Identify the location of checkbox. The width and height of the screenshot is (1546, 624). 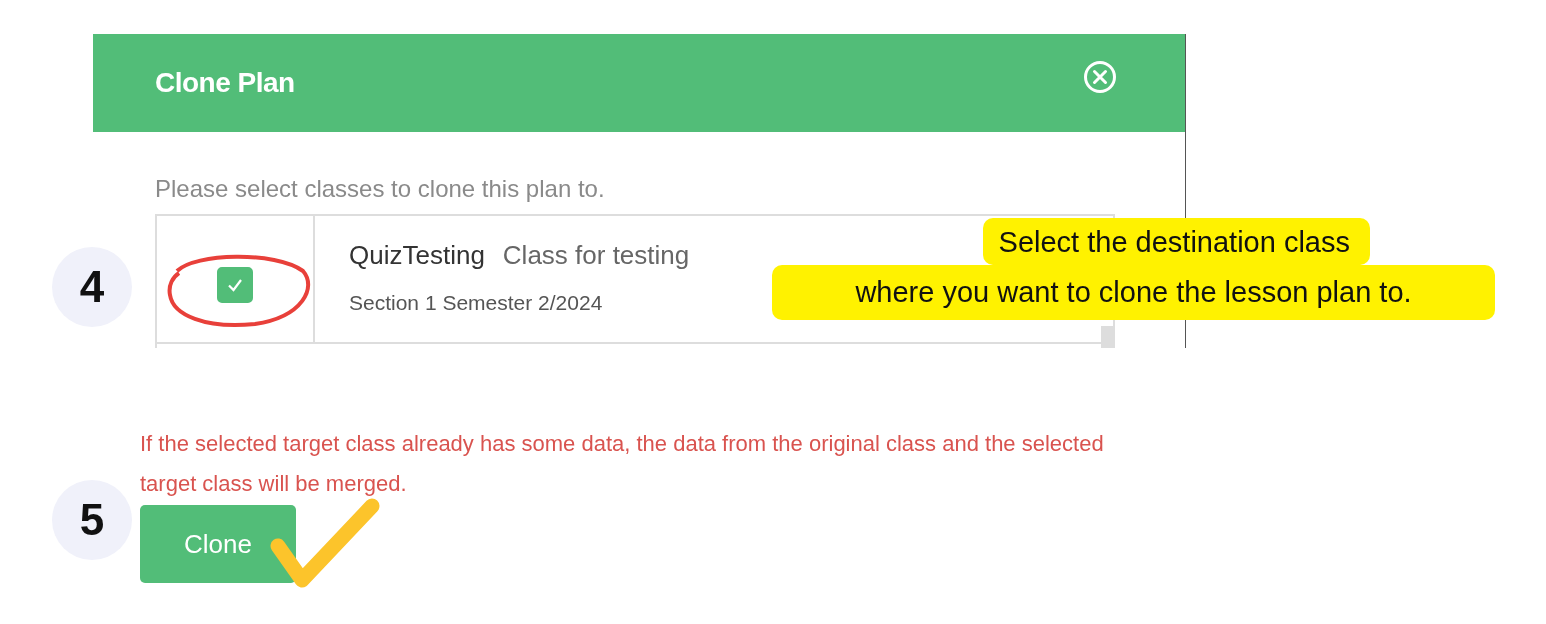
(235, 285).